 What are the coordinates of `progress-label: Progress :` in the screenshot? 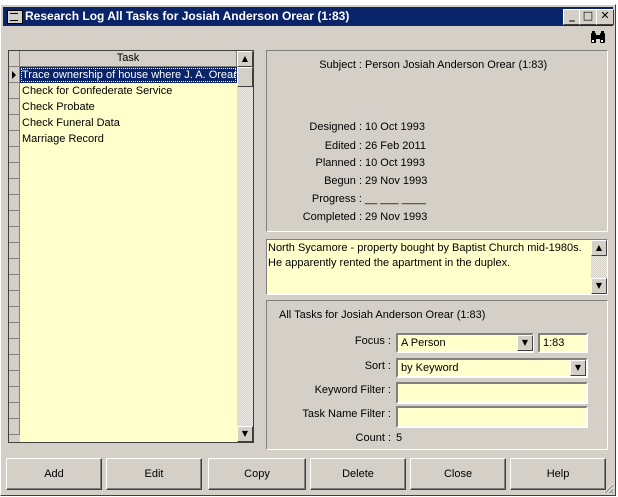 It's located at (336, 199).